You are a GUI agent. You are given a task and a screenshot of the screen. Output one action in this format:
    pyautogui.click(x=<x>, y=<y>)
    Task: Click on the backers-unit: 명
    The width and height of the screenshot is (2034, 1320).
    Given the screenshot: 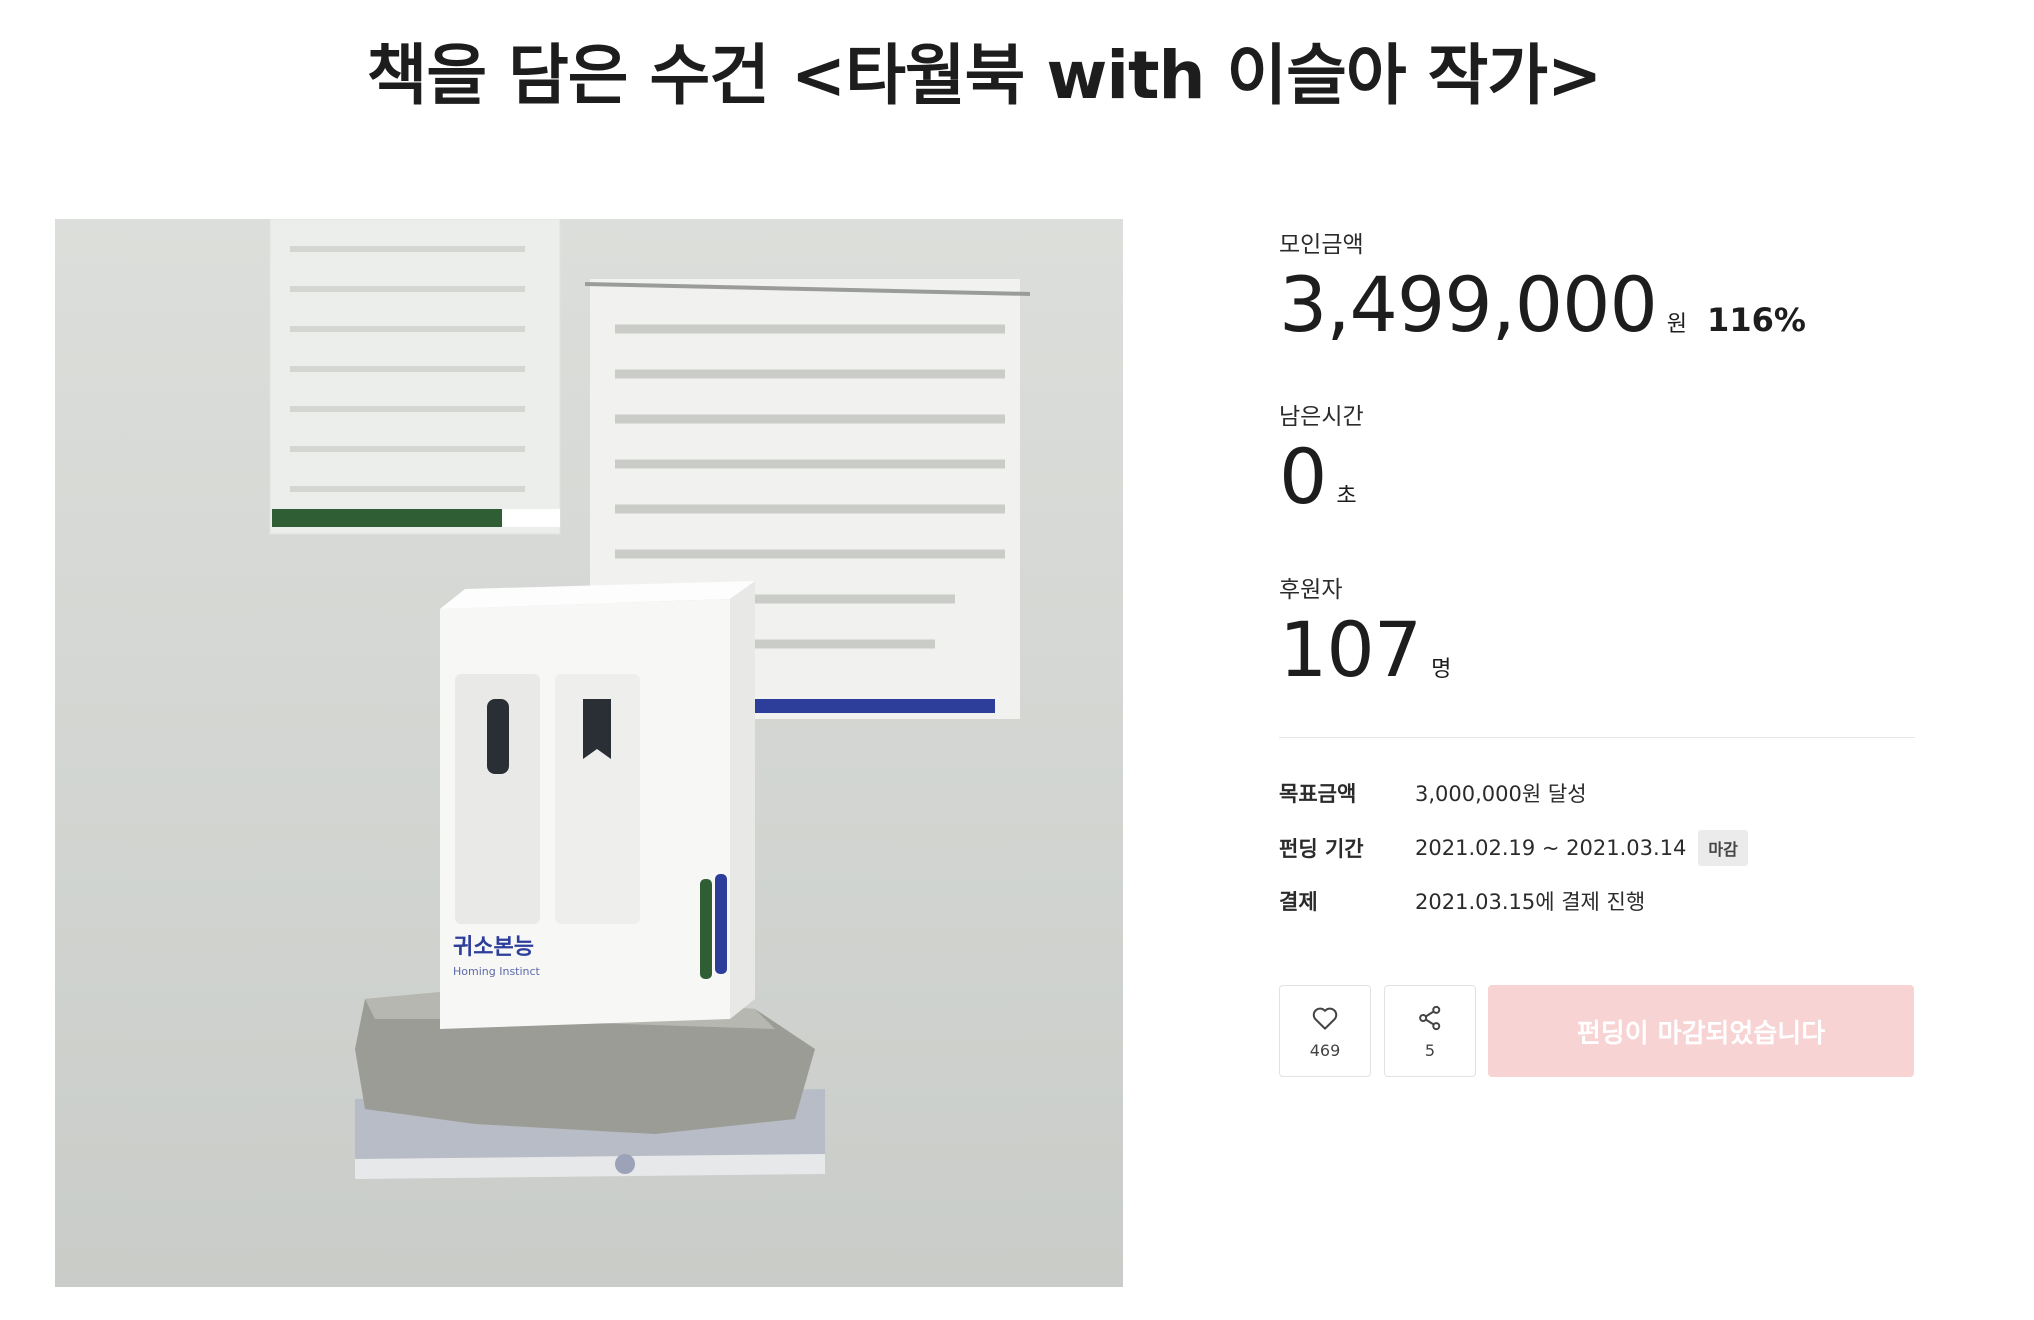 What is the action you would take?
    pyautogui.click(x=1441, y=669)
    